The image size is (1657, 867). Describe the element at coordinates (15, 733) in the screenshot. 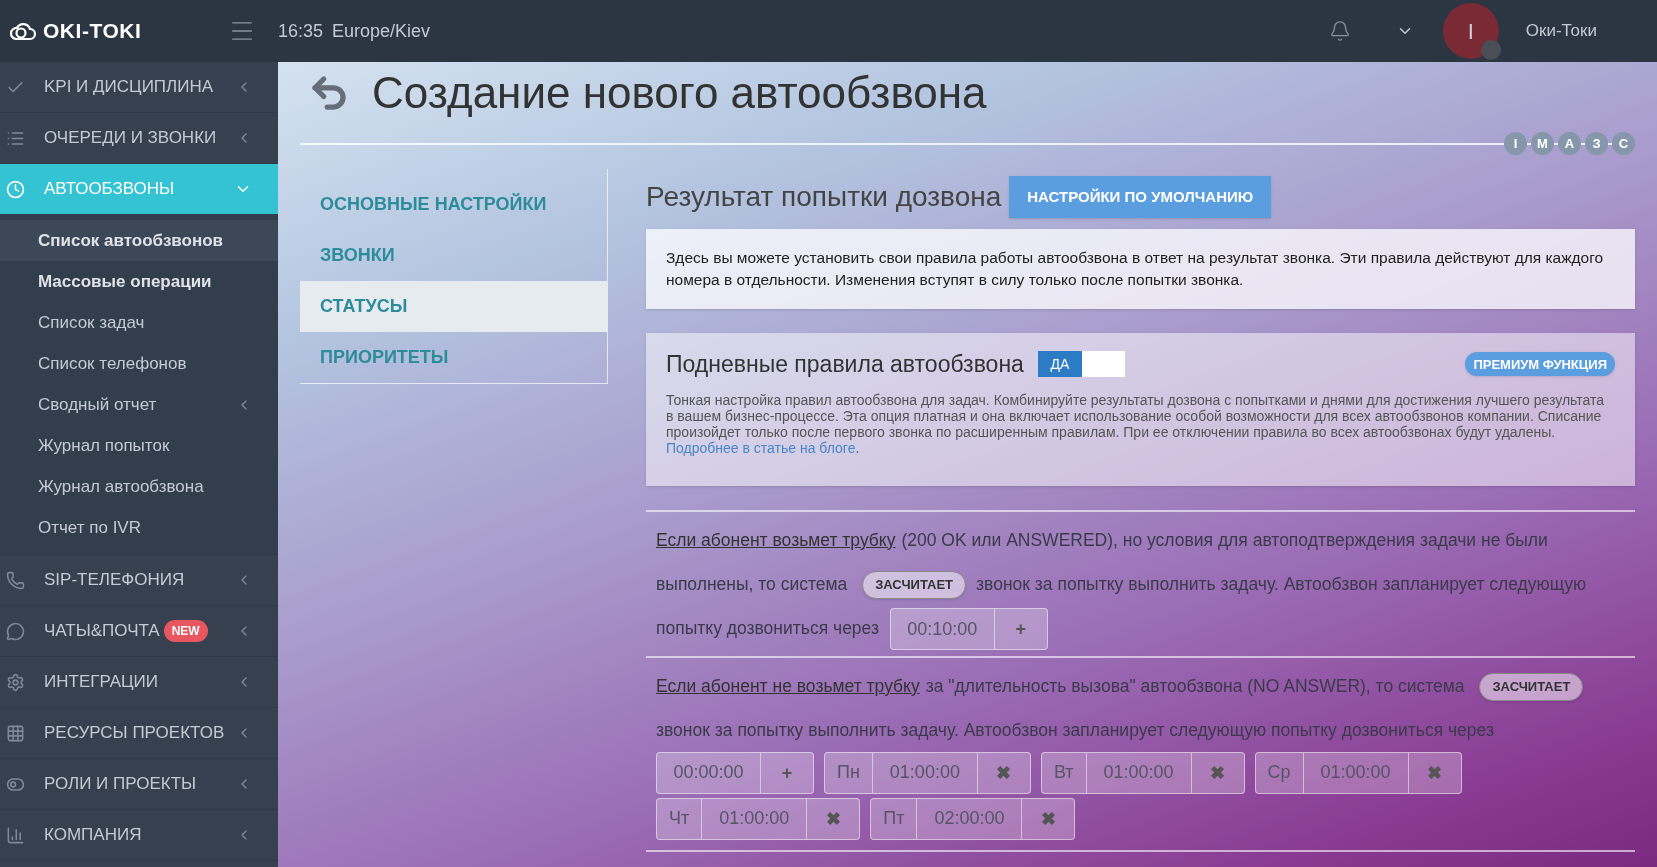

I see `grid-icon` at that location.